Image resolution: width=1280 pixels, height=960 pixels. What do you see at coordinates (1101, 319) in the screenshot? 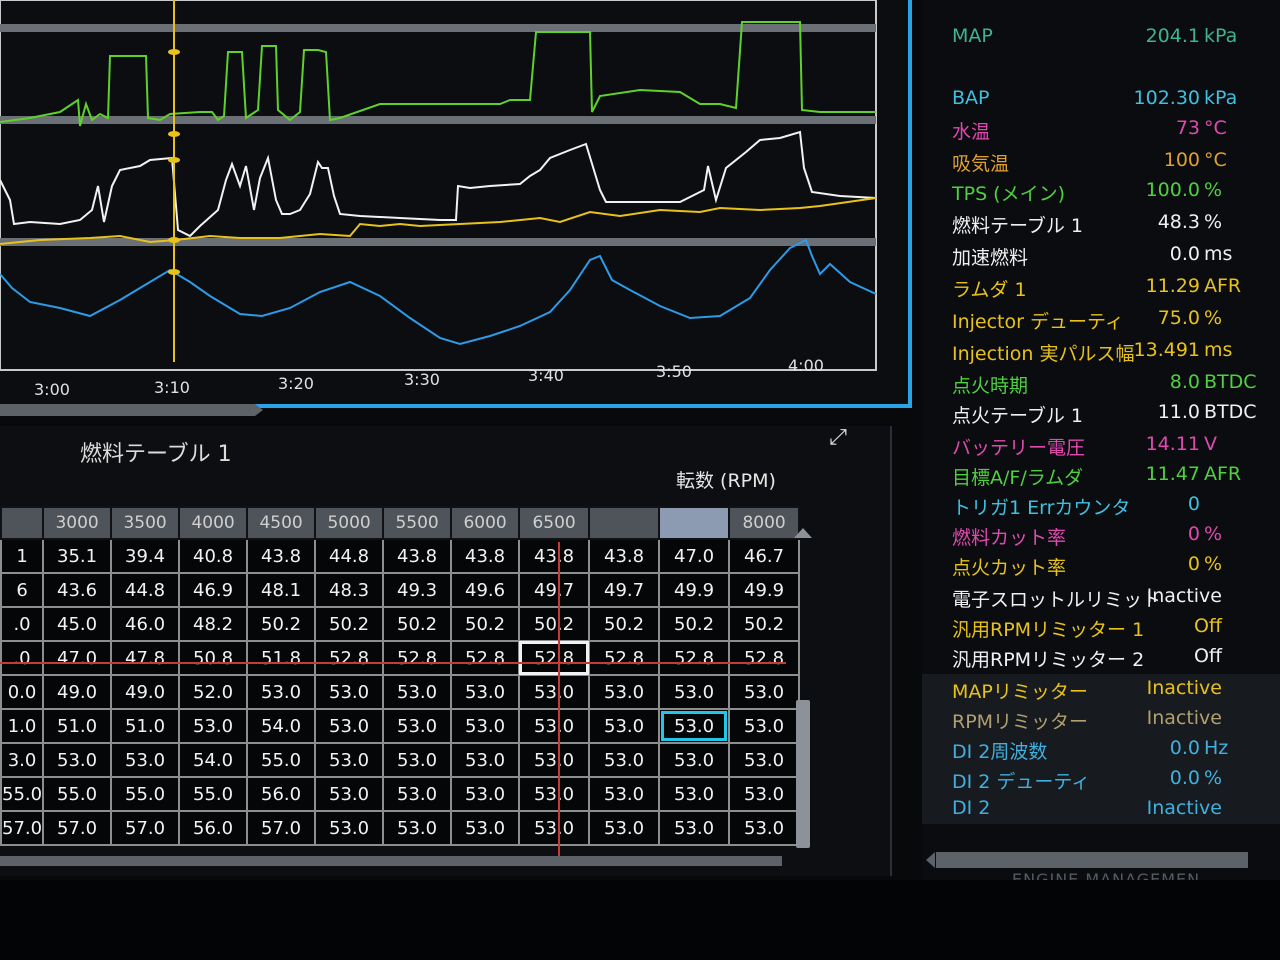
I see `parameter-row: Injector デューティ 75.0%` at bounding box center [1101, 319].